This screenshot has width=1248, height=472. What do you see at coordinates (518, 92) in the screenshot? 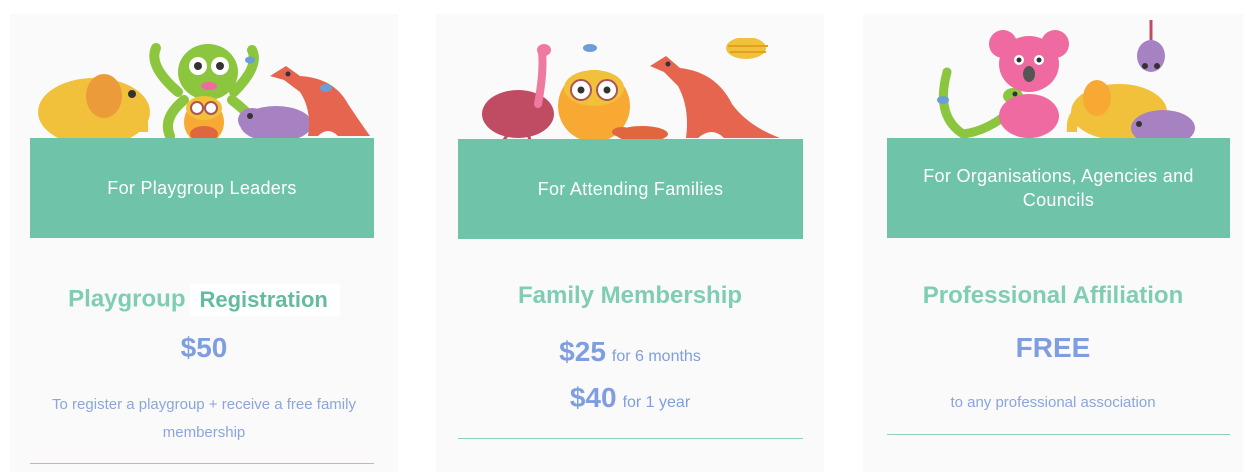
I see `emu-icon` at bounding box center [518, 92].